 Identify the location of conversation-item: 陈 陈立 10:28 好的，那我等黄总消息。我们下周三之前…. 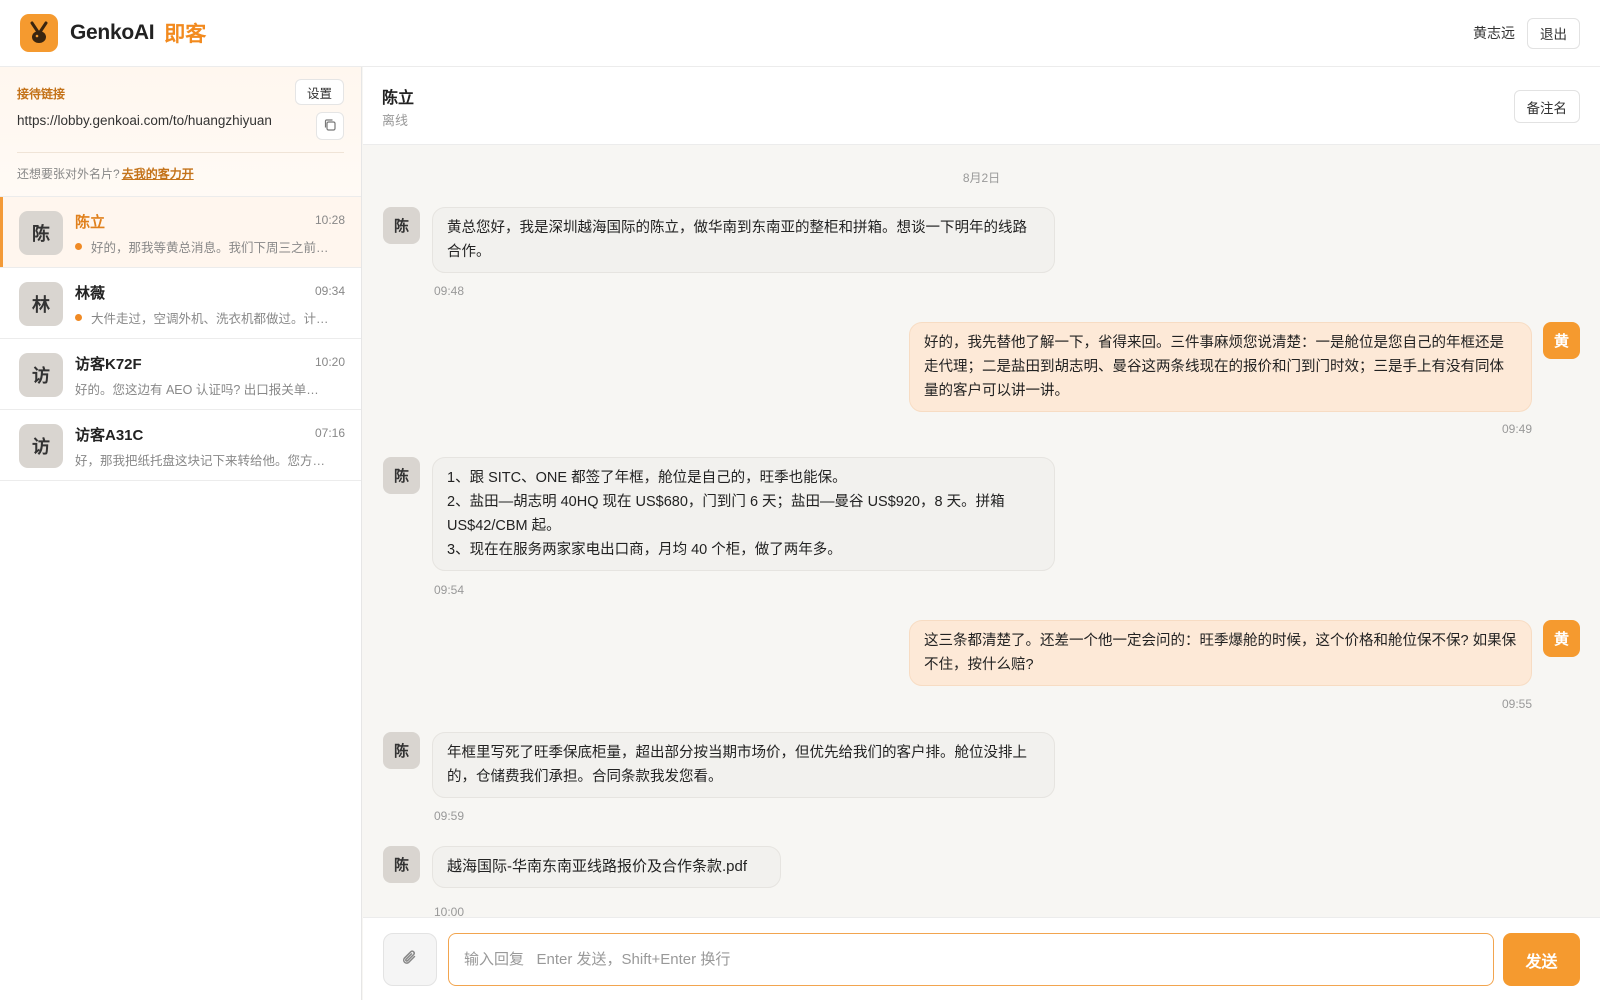
(180, 232).